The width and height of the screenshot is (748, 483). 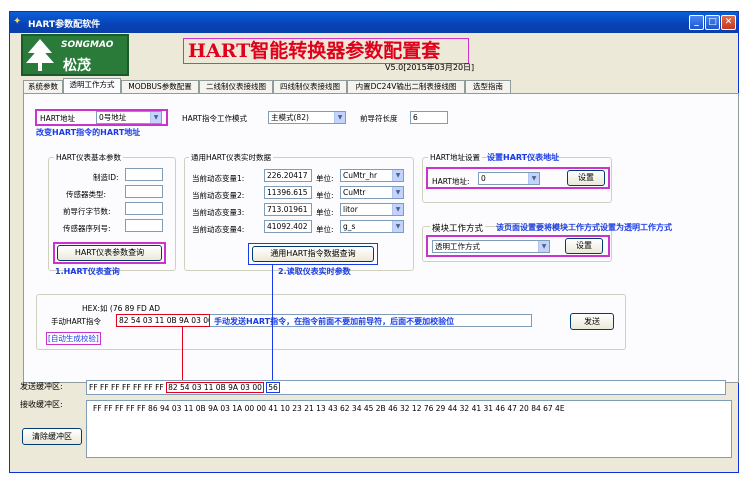 What do you see at coordinates (272, 328) in the screenshot?
I see `blue-connector-line` at bounding box center [272, 328].